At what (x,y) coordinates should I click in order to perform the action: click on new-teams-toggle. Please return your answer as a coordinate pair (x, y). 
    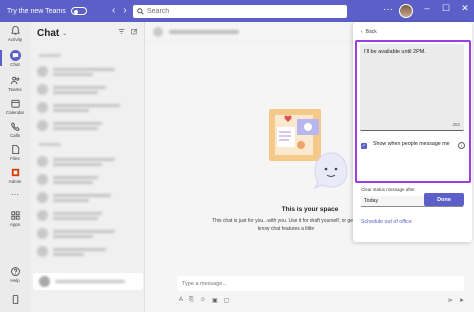
    Looking at the image, I should click on (78, 11).